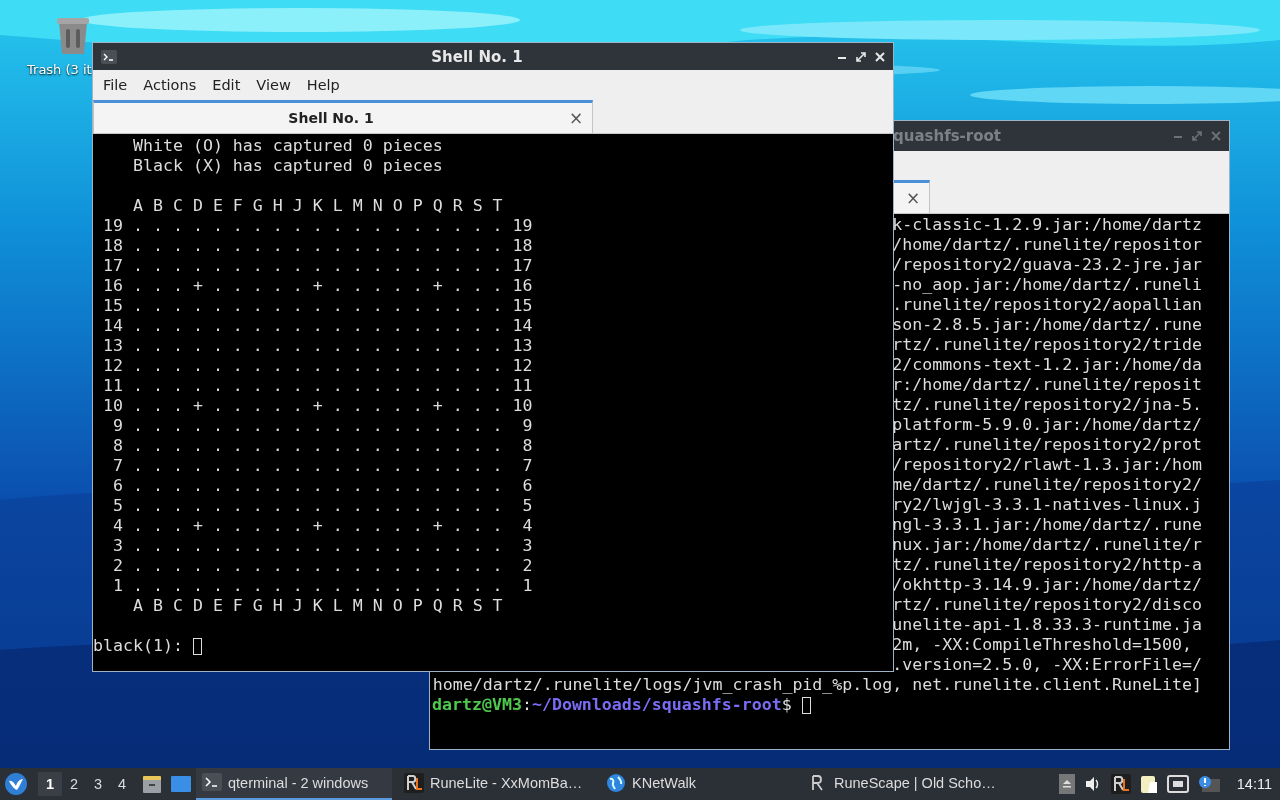 This screenshot has height=800, width=1280. Describe the element at coordinates (656, 705) in the screenshot. I see `prompt-path: ~/Downloads/squashfs-root` at that location.